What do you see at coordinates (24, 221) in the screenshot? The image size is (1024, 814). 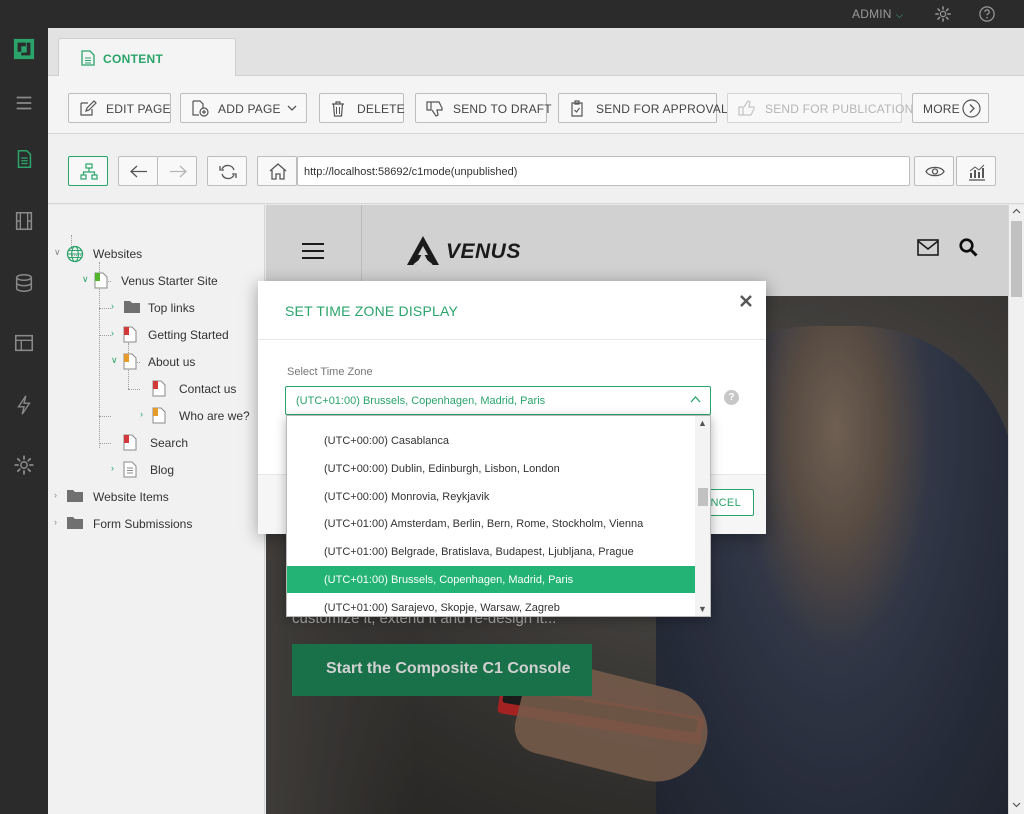 I see `media-icon` at bounding box center [24, 221].